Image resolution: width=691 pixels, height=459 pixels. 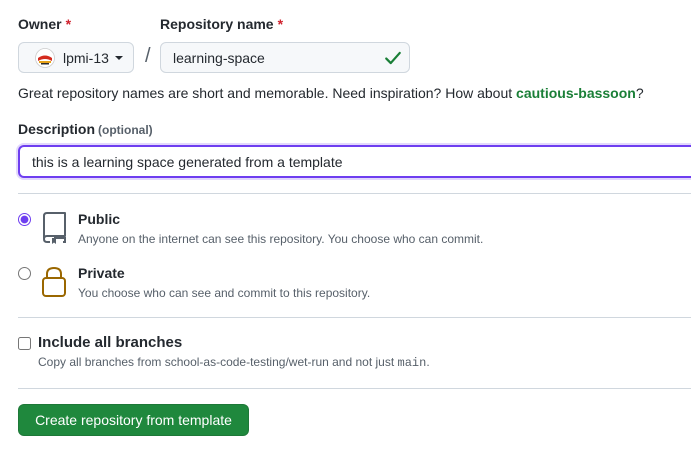 What do you see at coordinates (576, 93) in the screenshot?
I see `name-suggestion-link: cautious-bassoon` at bounding box center [576, 93].